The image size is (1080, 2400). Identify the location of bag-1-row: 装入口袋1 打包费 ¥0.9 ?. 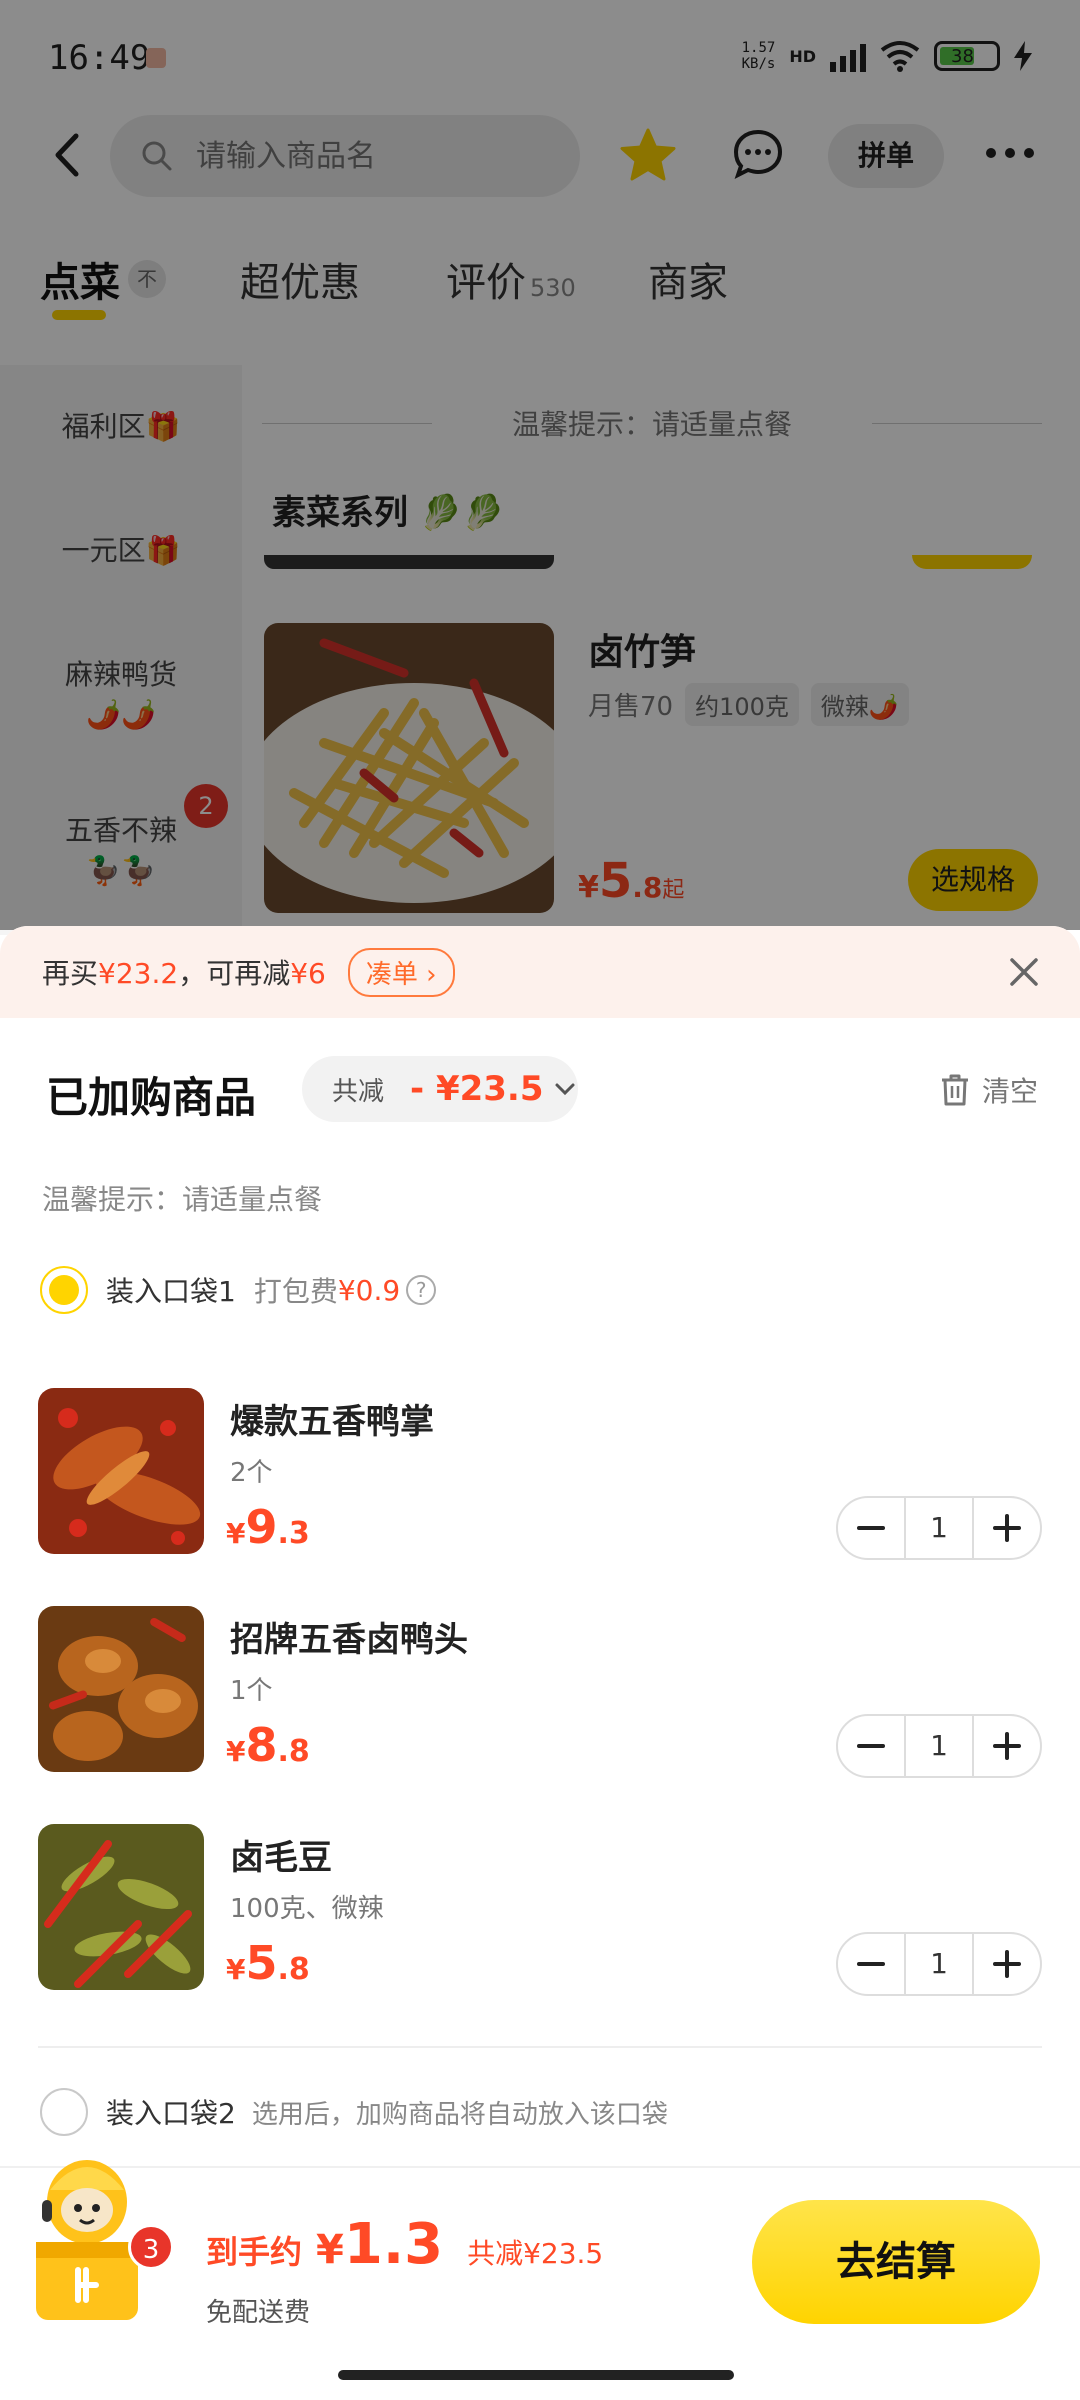
(238, 1290).